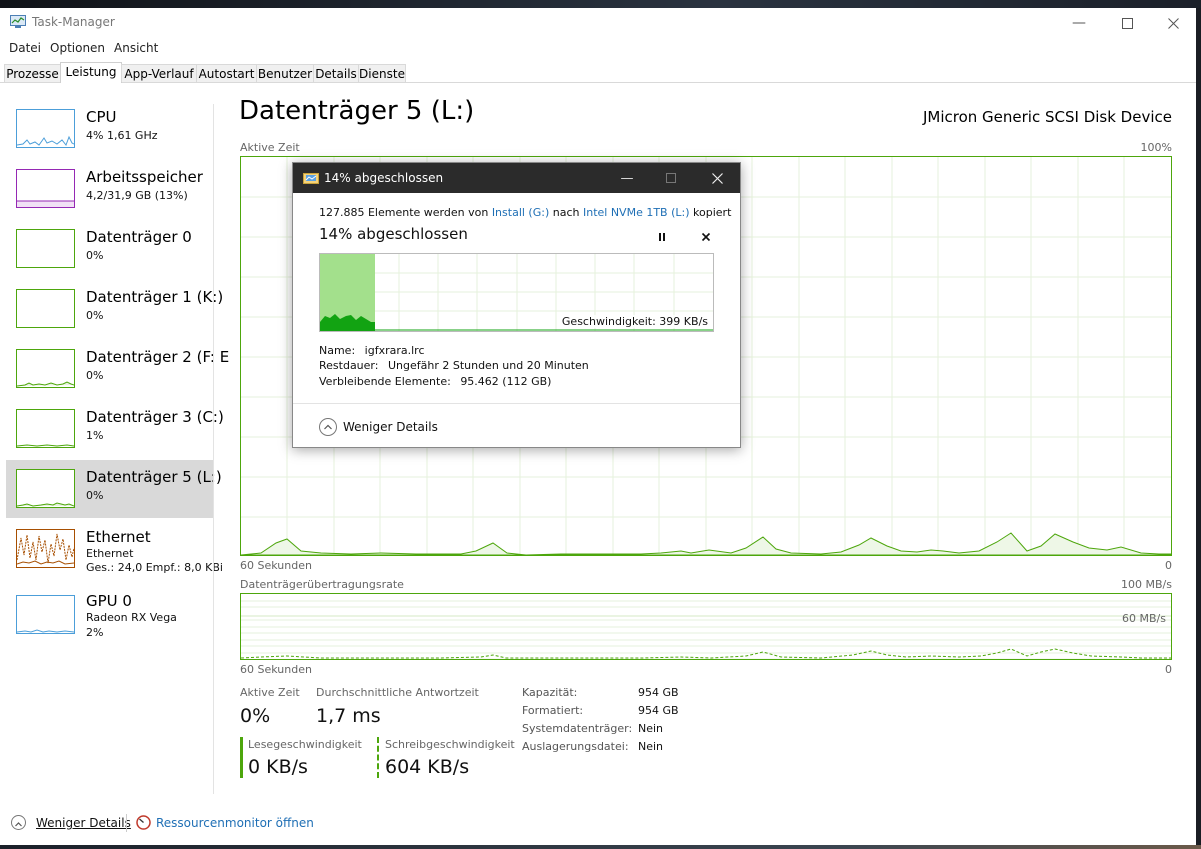 This screenshot has width=1201, height=849. I want to click on sidebar-item-title: Ethernet, so click(118, 537).